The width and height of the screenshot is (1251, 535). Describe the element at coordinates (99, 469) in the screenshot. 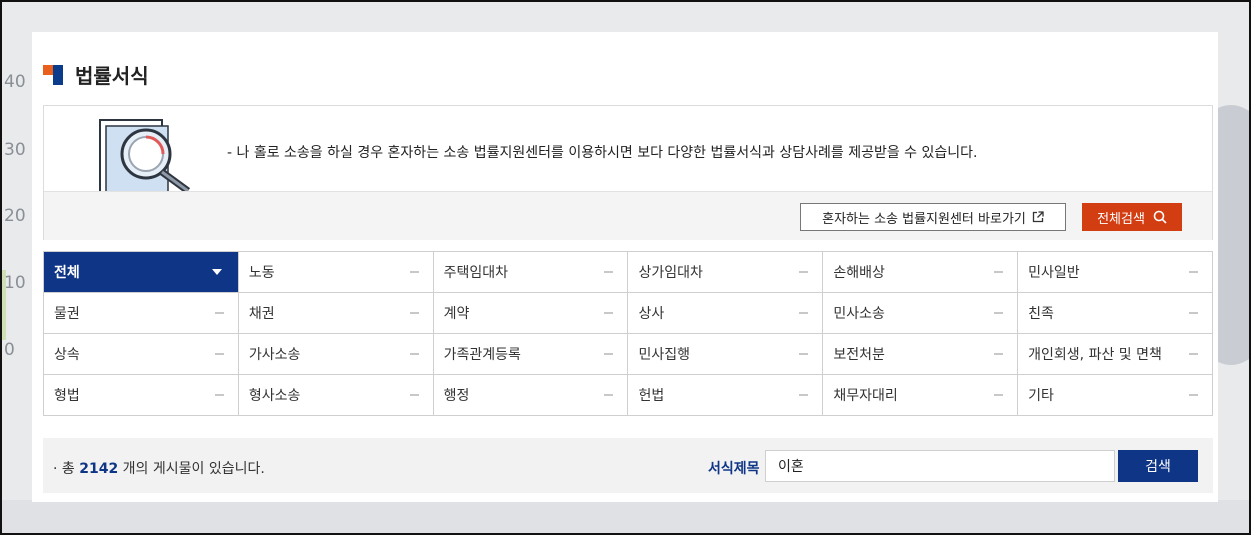

I see `result-count-number: 2142` at that location.